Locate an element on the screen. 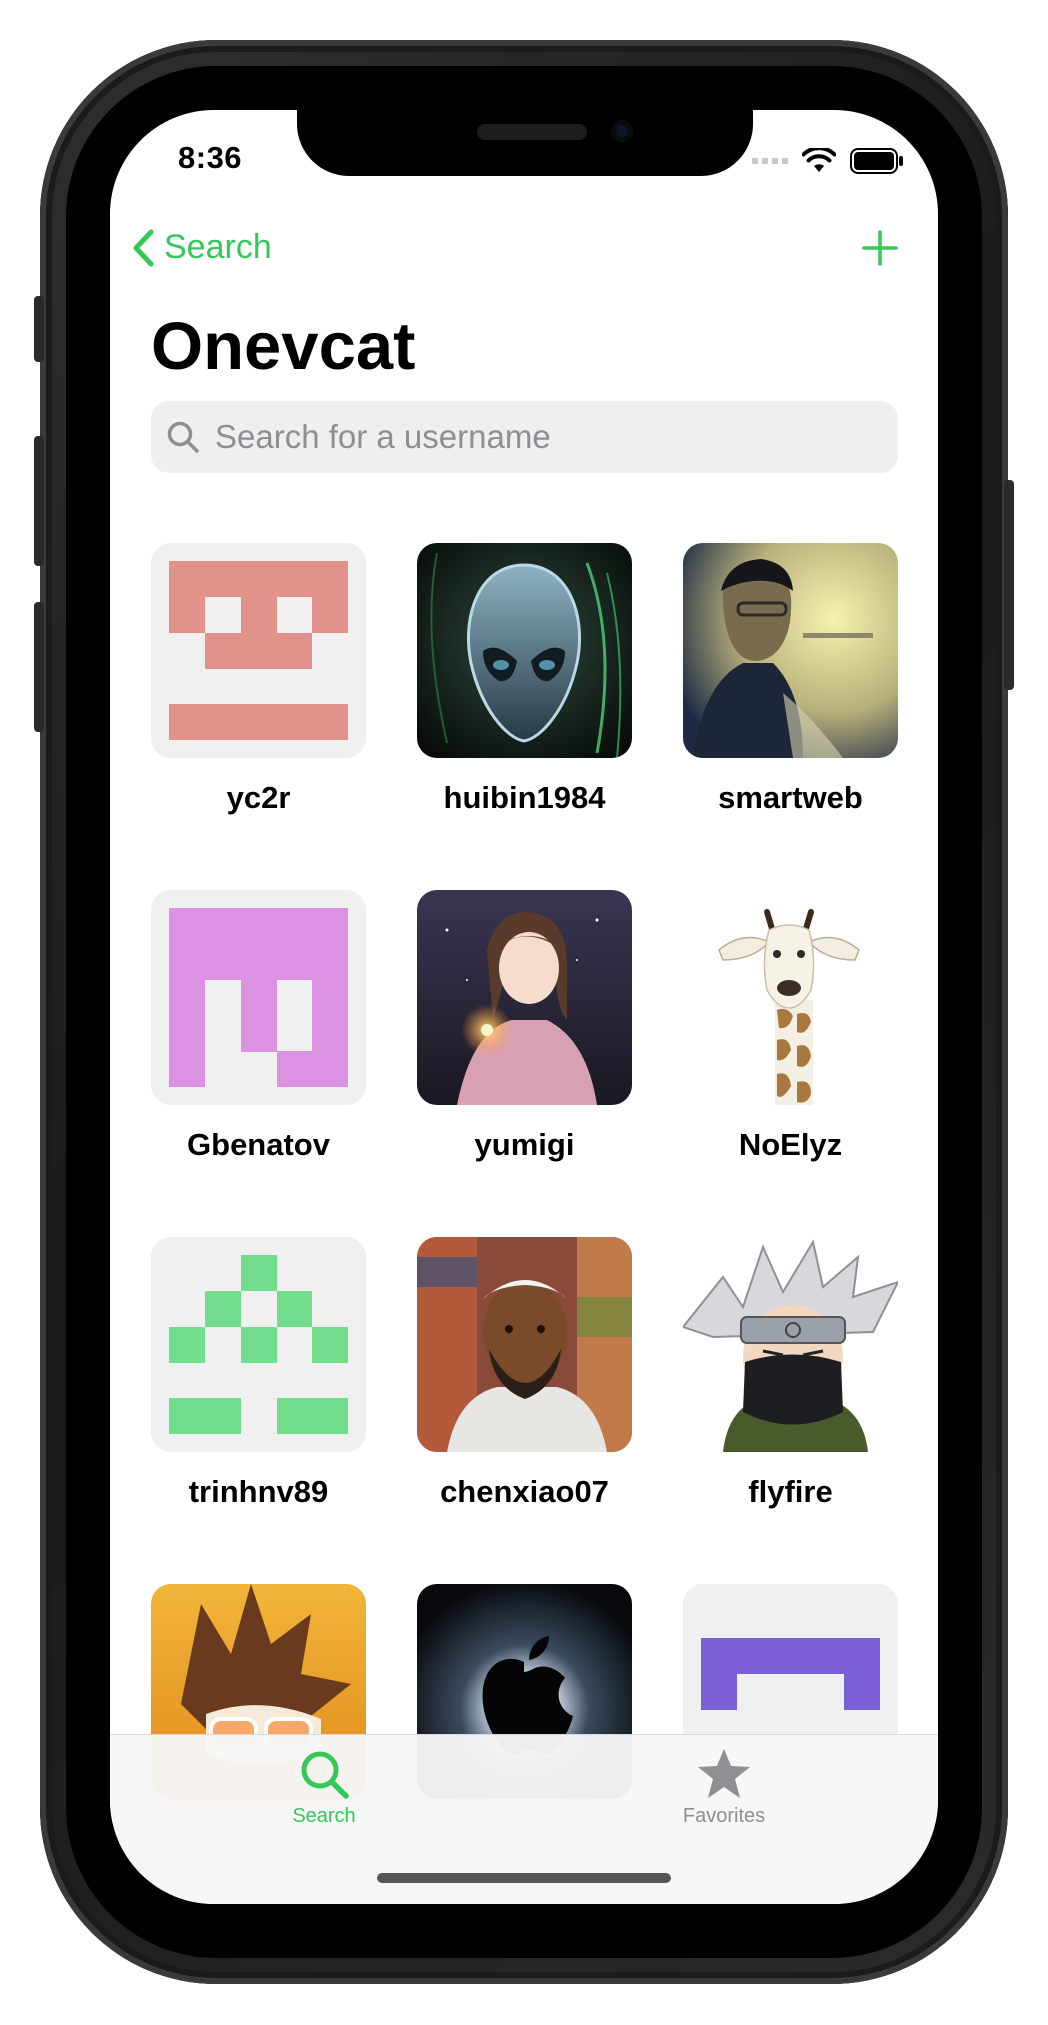 The height and width of the screenshot is (2025, 1048). username: Gbenatov is located at coordinates (258, 1144).